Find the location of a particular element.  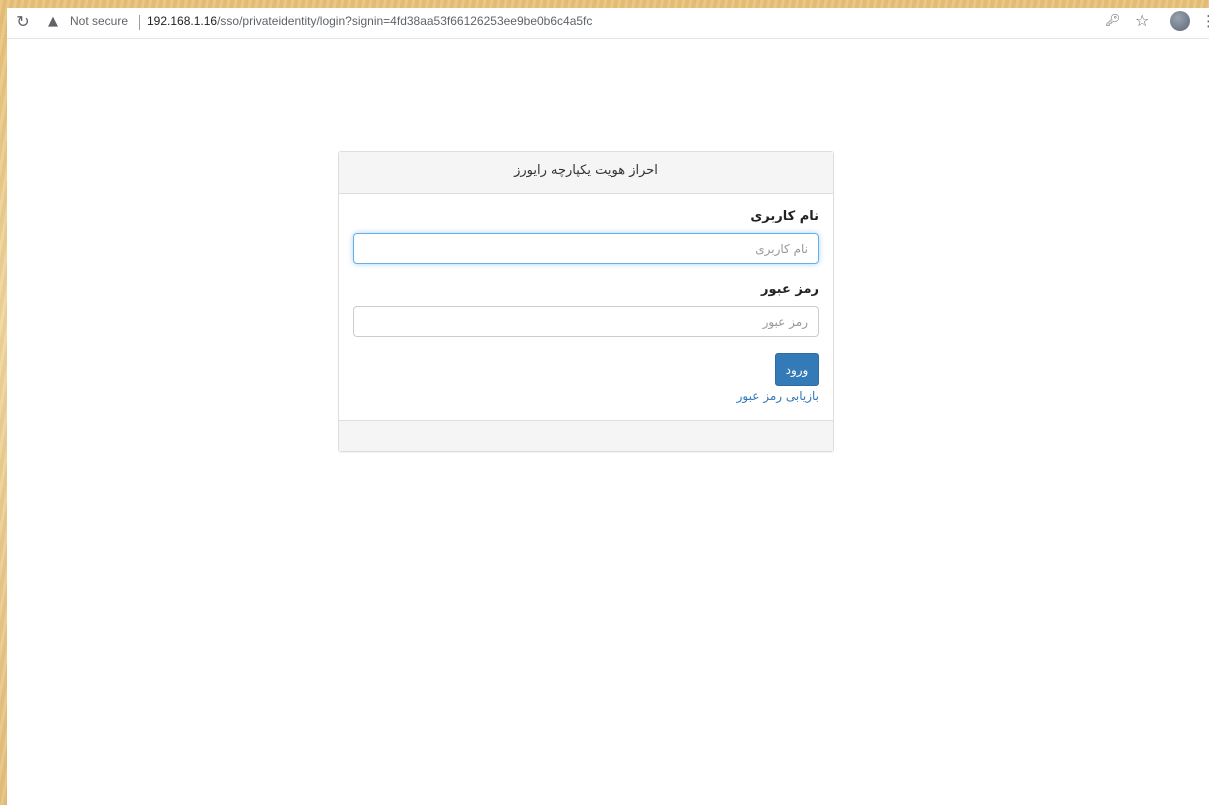

password-input is located at coordinates (586, 321).